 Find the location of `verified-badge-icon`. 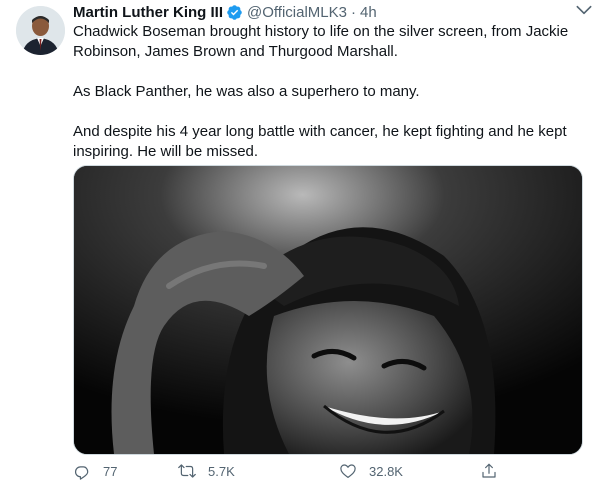

verified-badge-icon is located at coordinates (234, 12).